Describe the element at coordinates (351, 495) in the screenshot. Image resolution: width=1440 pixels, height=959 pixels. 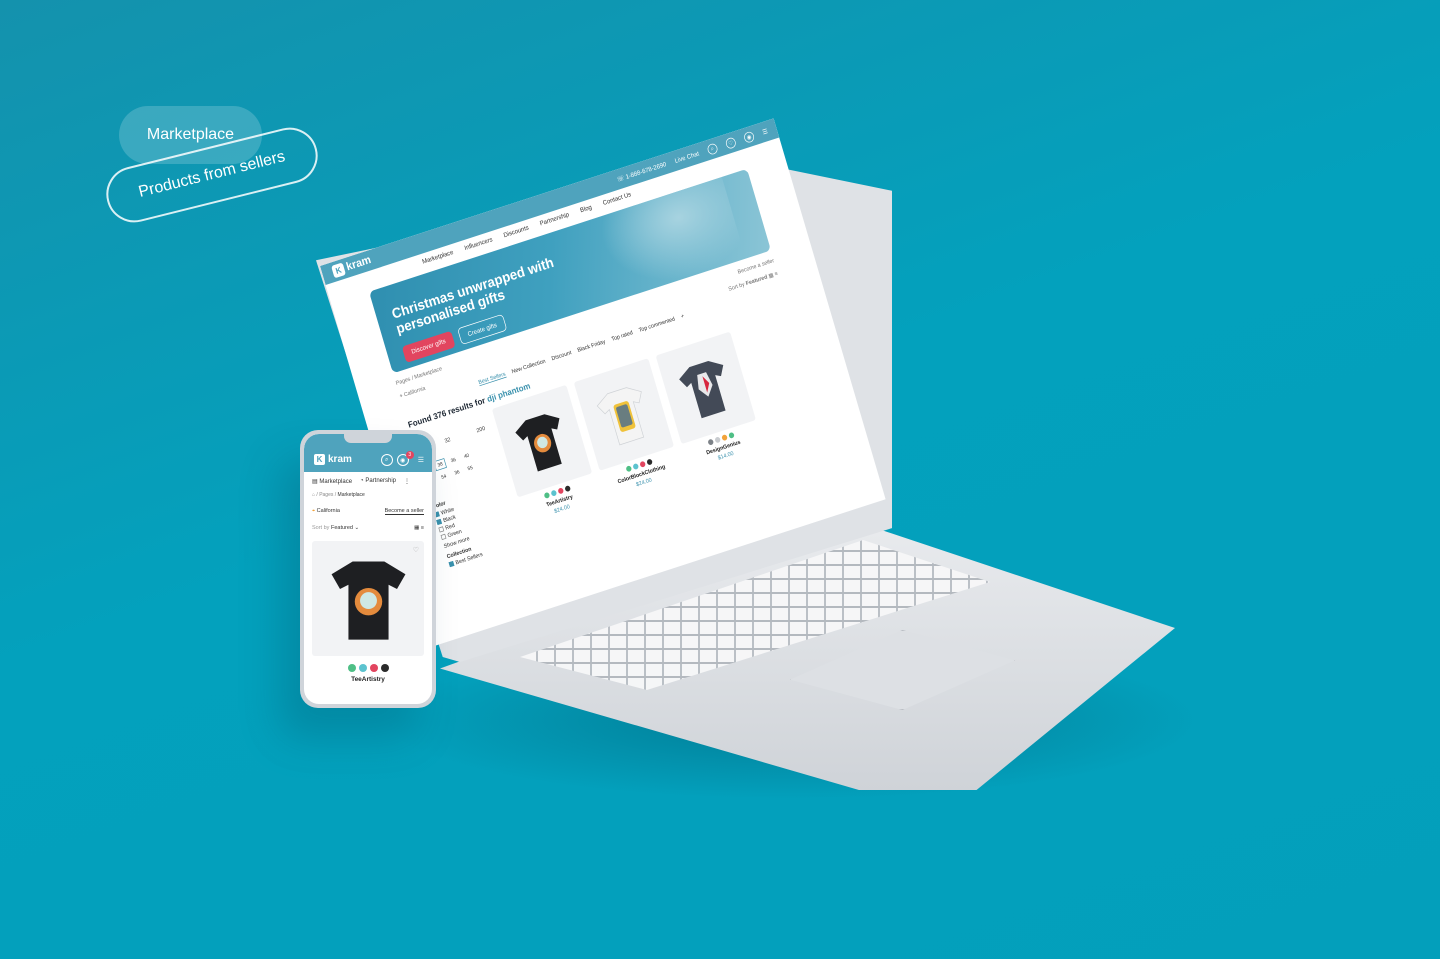
I see `breadcrumb-current: Marketplace` at that location.